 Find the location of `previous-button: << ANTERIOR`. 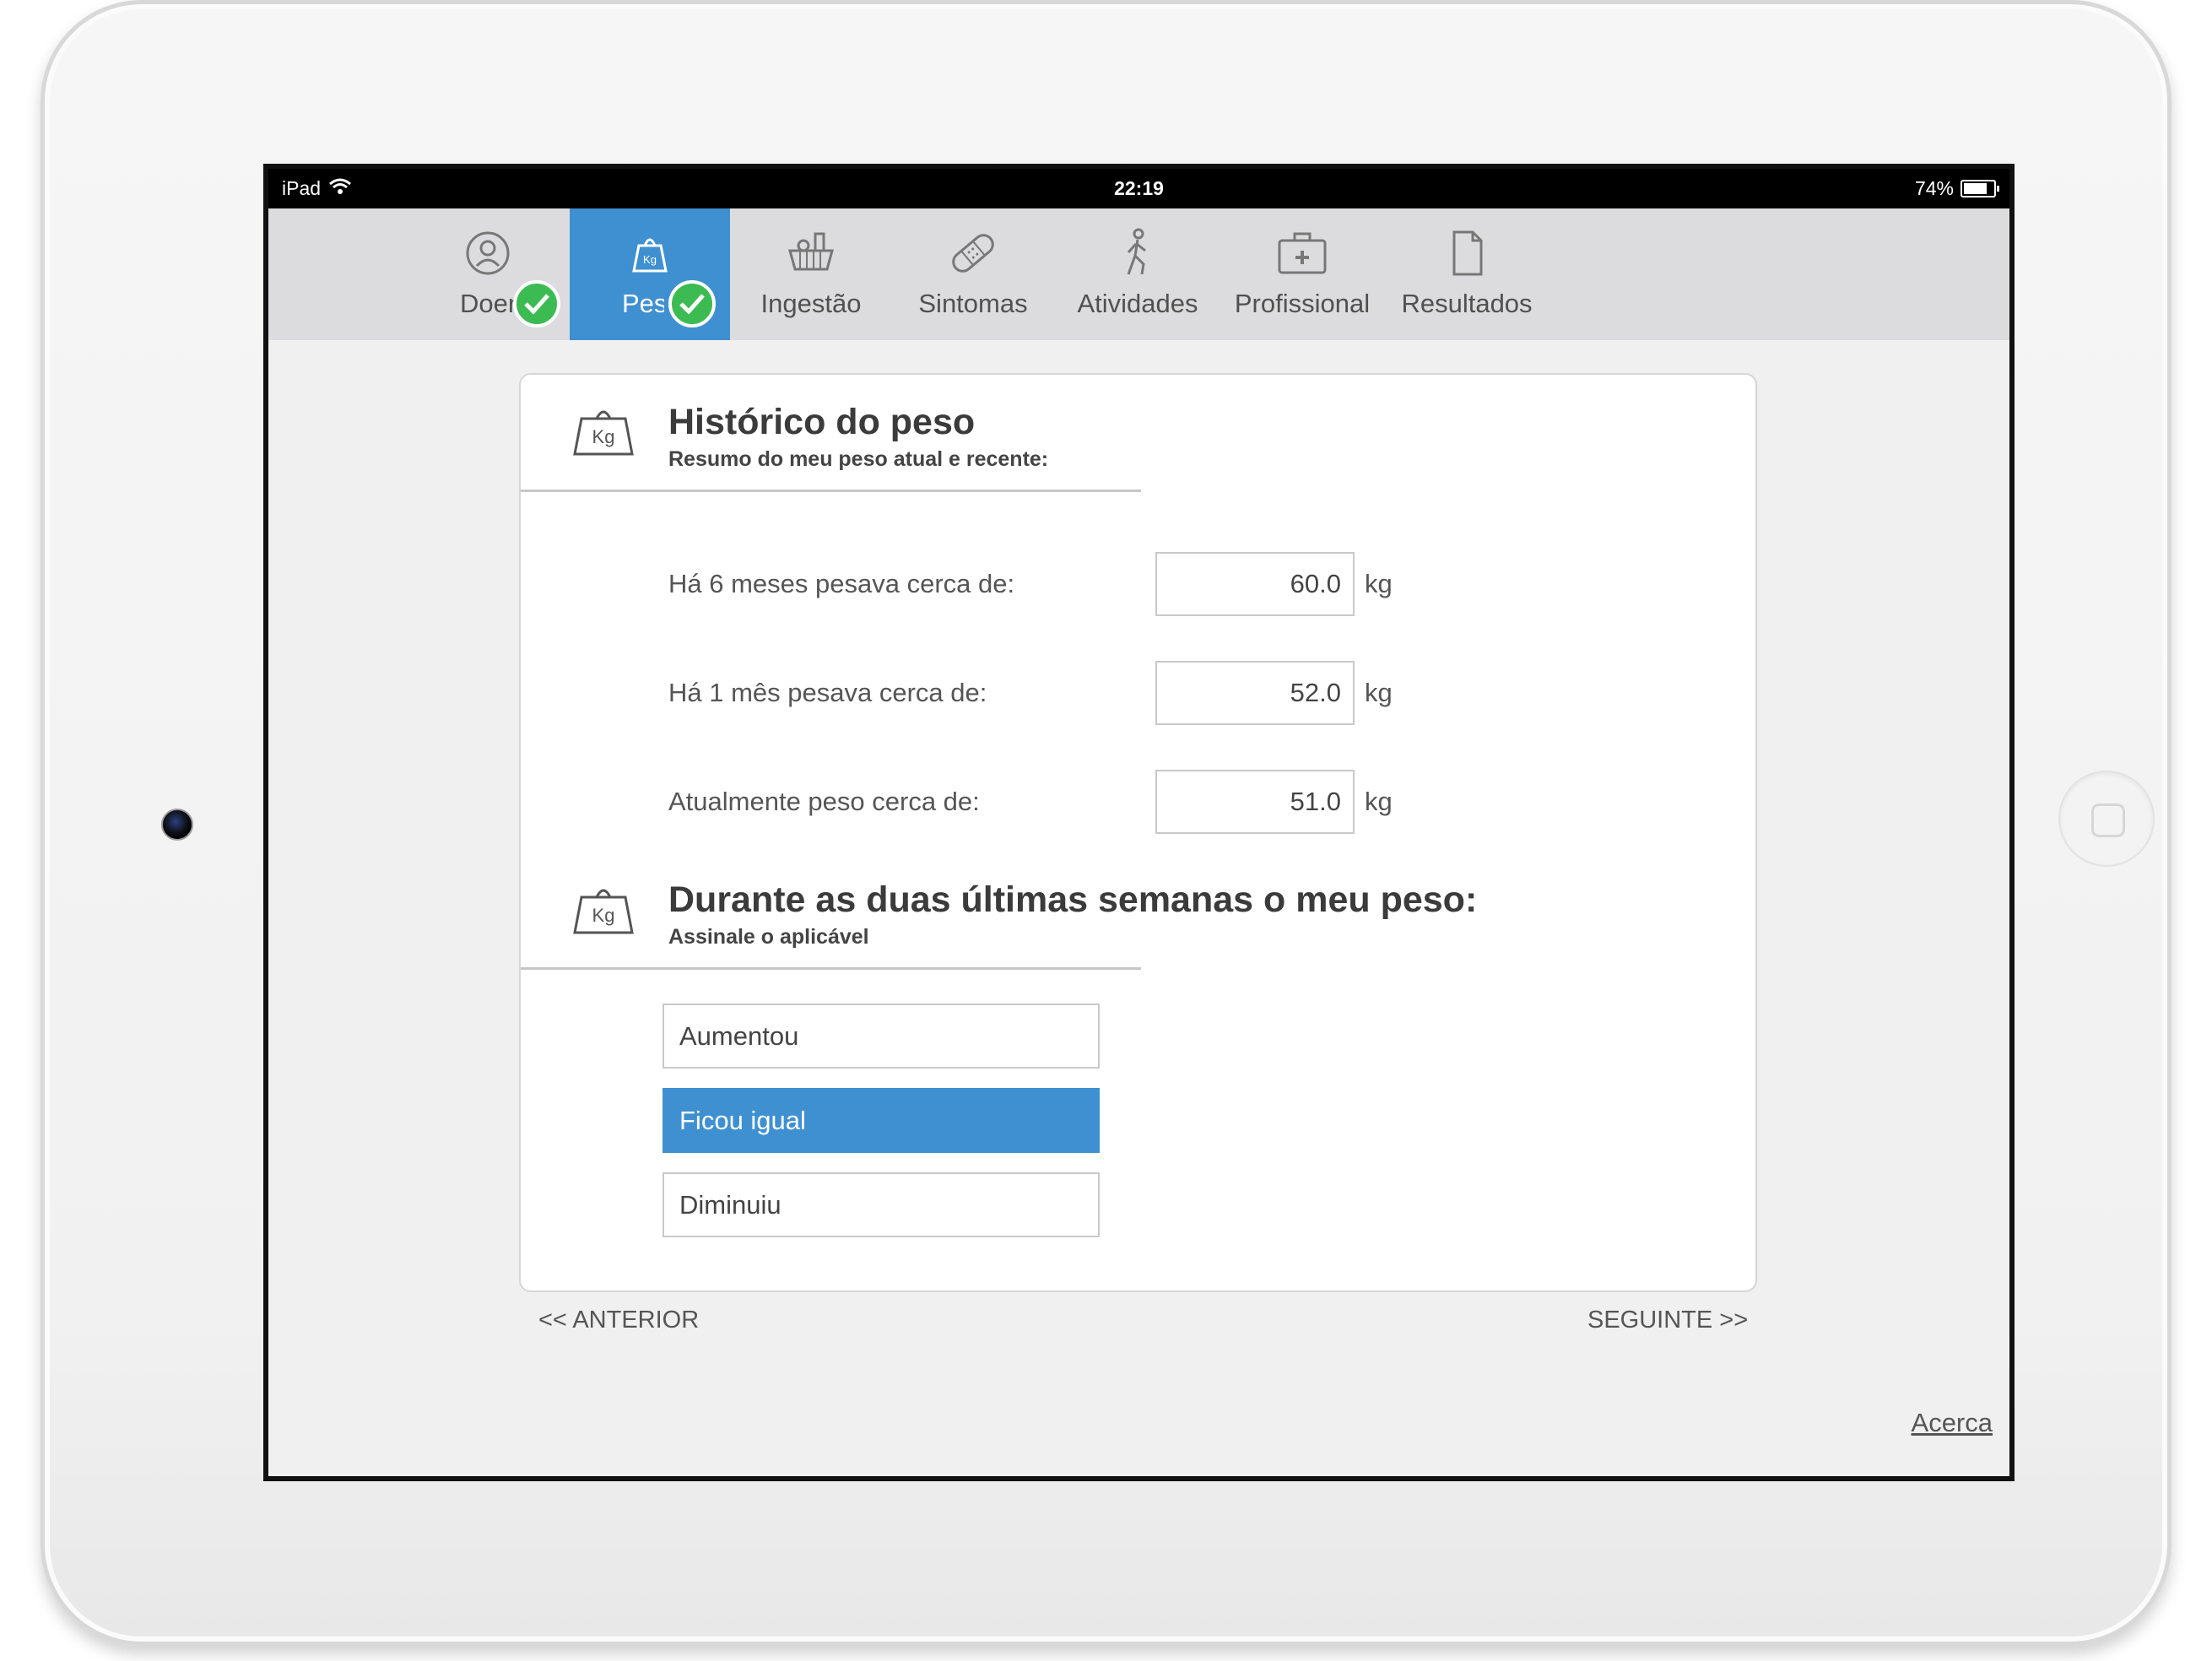

previous-button: << ANTERIOR is located at coordinates (618, 1321).